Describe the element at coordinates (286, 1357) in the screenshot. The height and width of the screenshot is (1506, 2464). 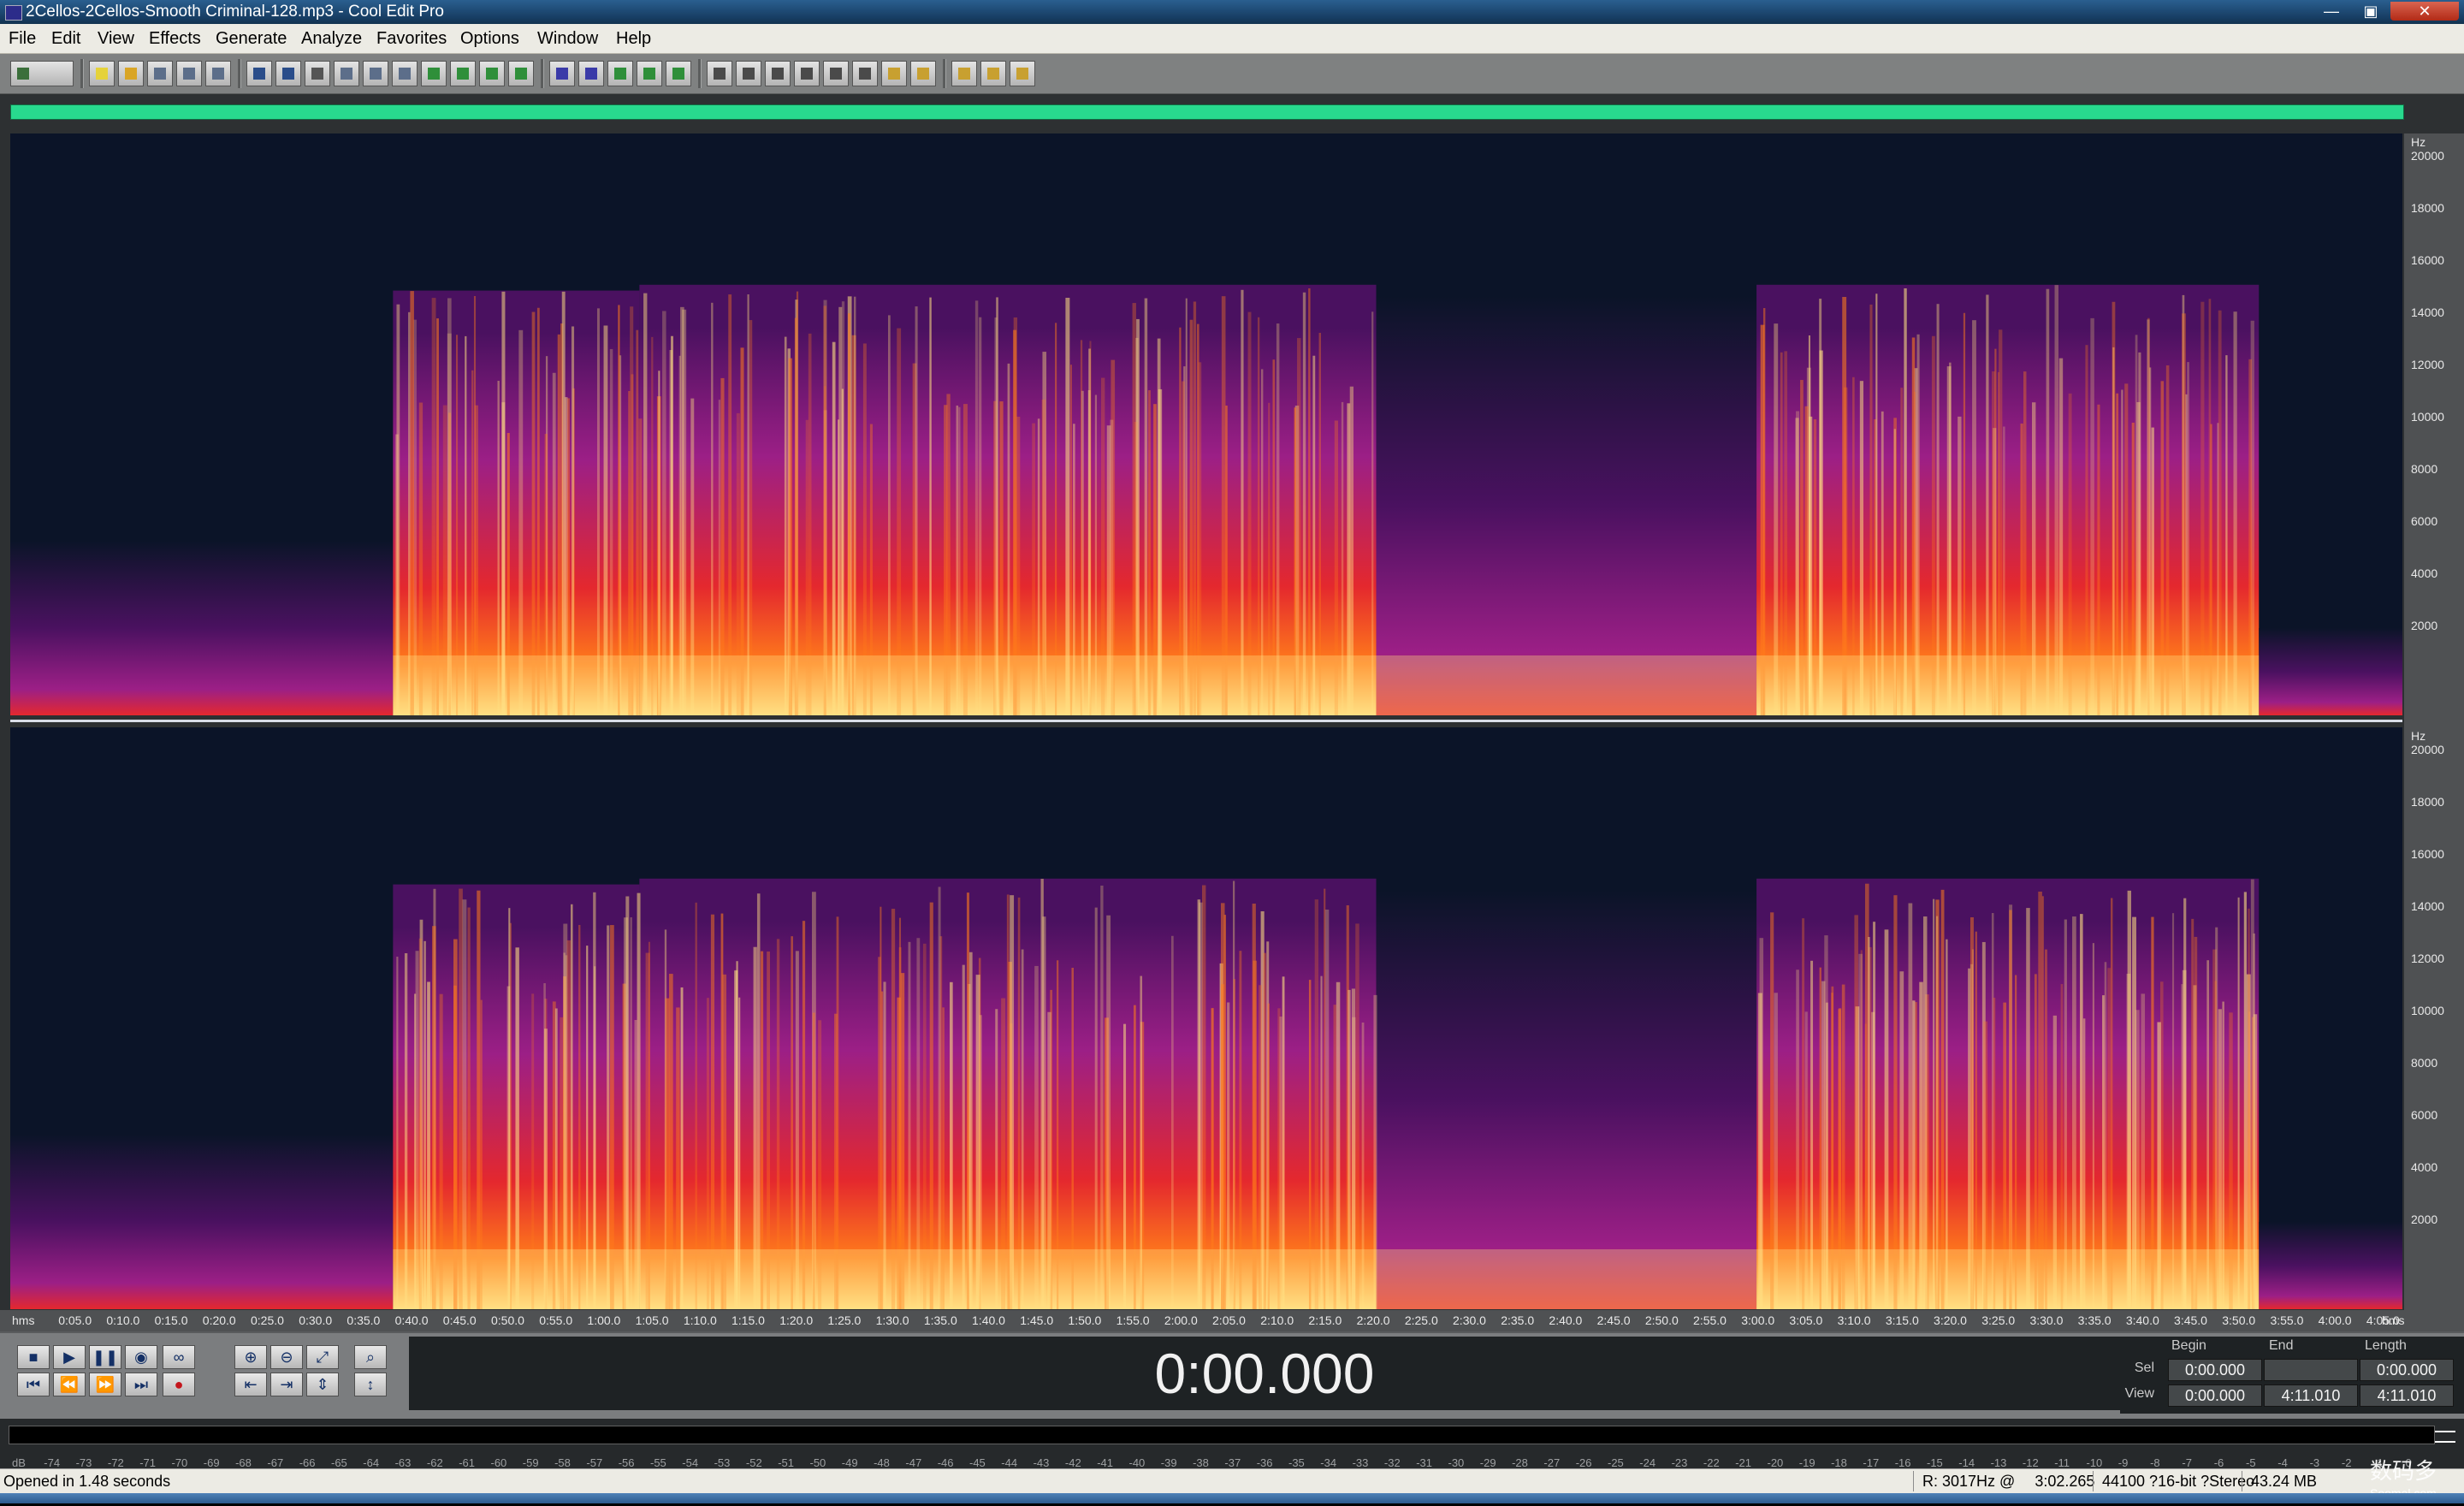
I see `zoom-out-icon: ⊖` at that location.